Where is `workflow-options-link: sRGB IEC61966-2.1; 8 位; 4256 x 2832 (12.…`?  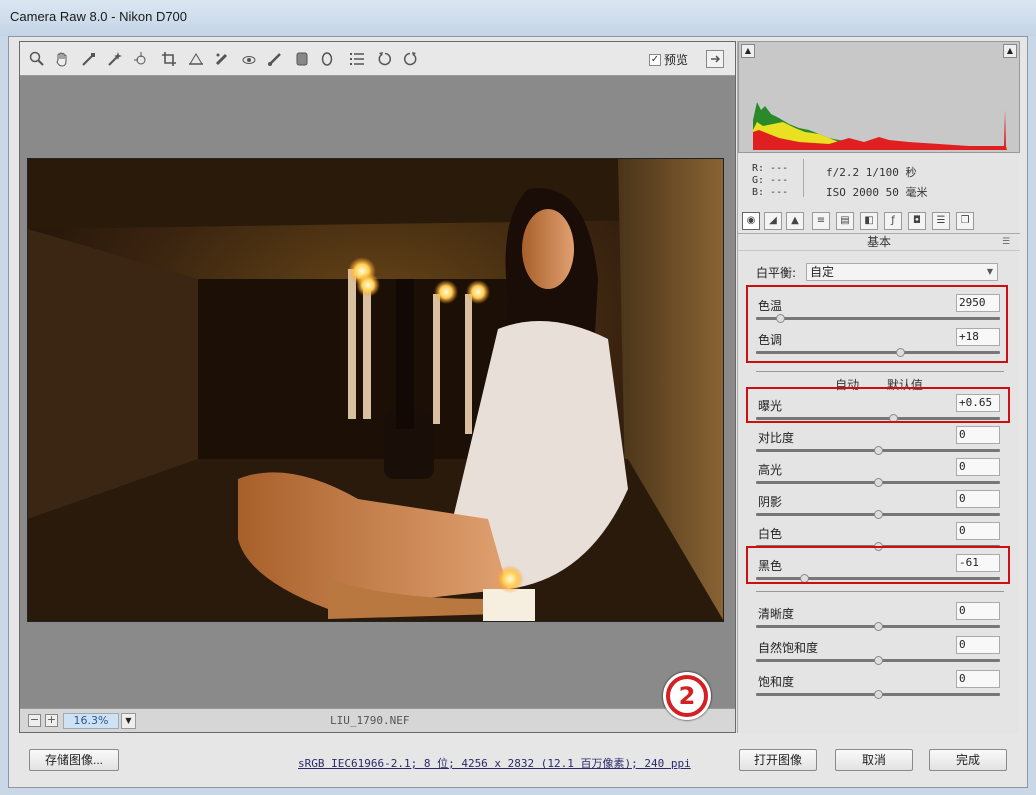 workflow-options-link: sRGB IEC61966-2.1; 8 位; 4256 x 2832 (12.… is located at coordinates (494, 763).